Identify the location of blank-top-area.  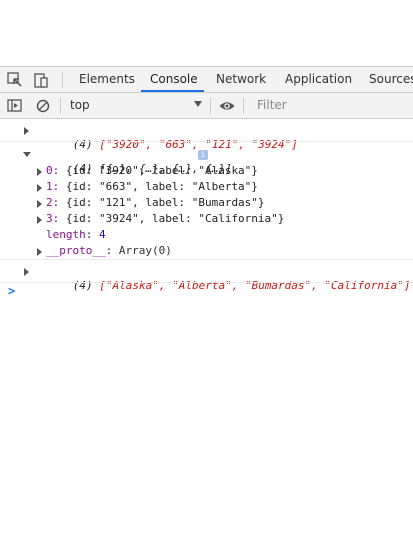
(206, 33).